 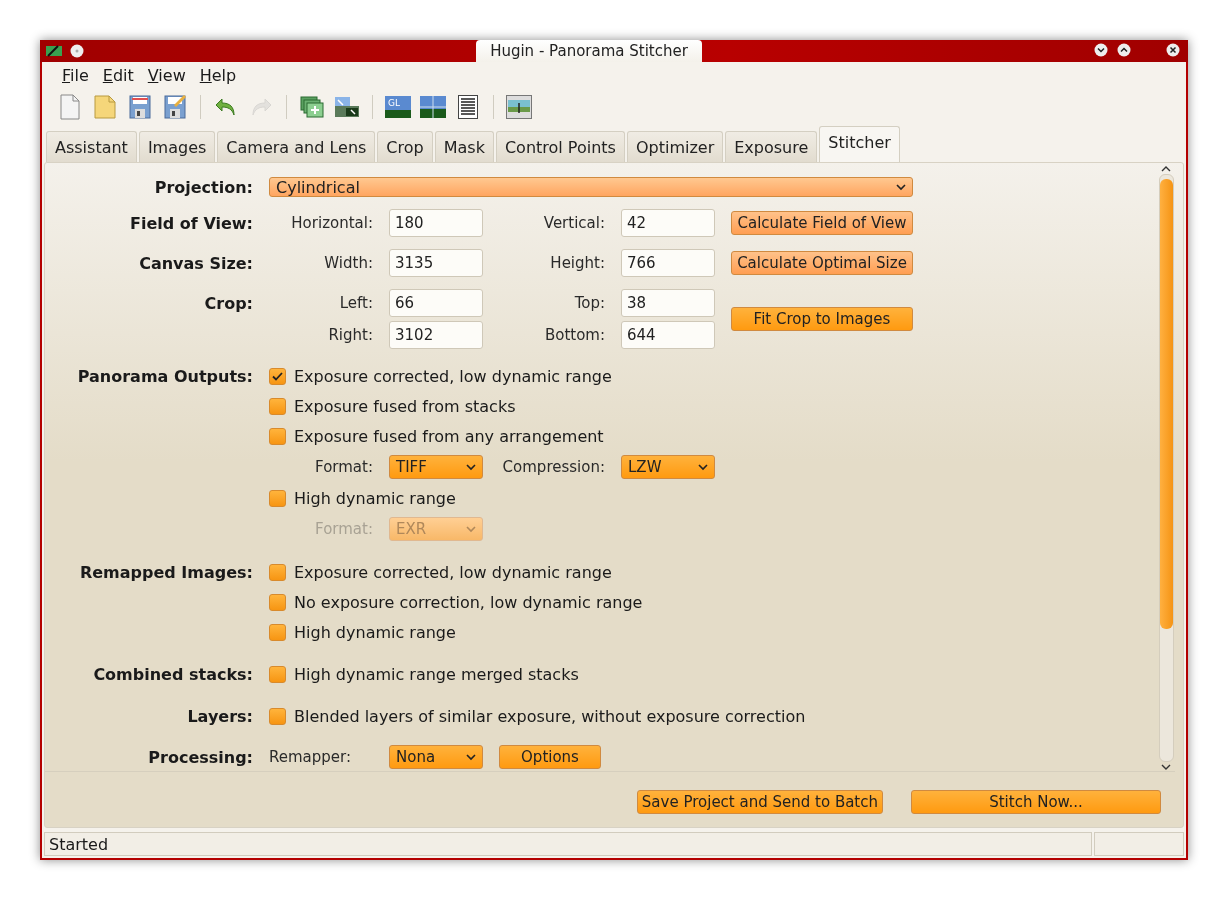 I want to click on field-label: Height:, so click(x=577, y=263).